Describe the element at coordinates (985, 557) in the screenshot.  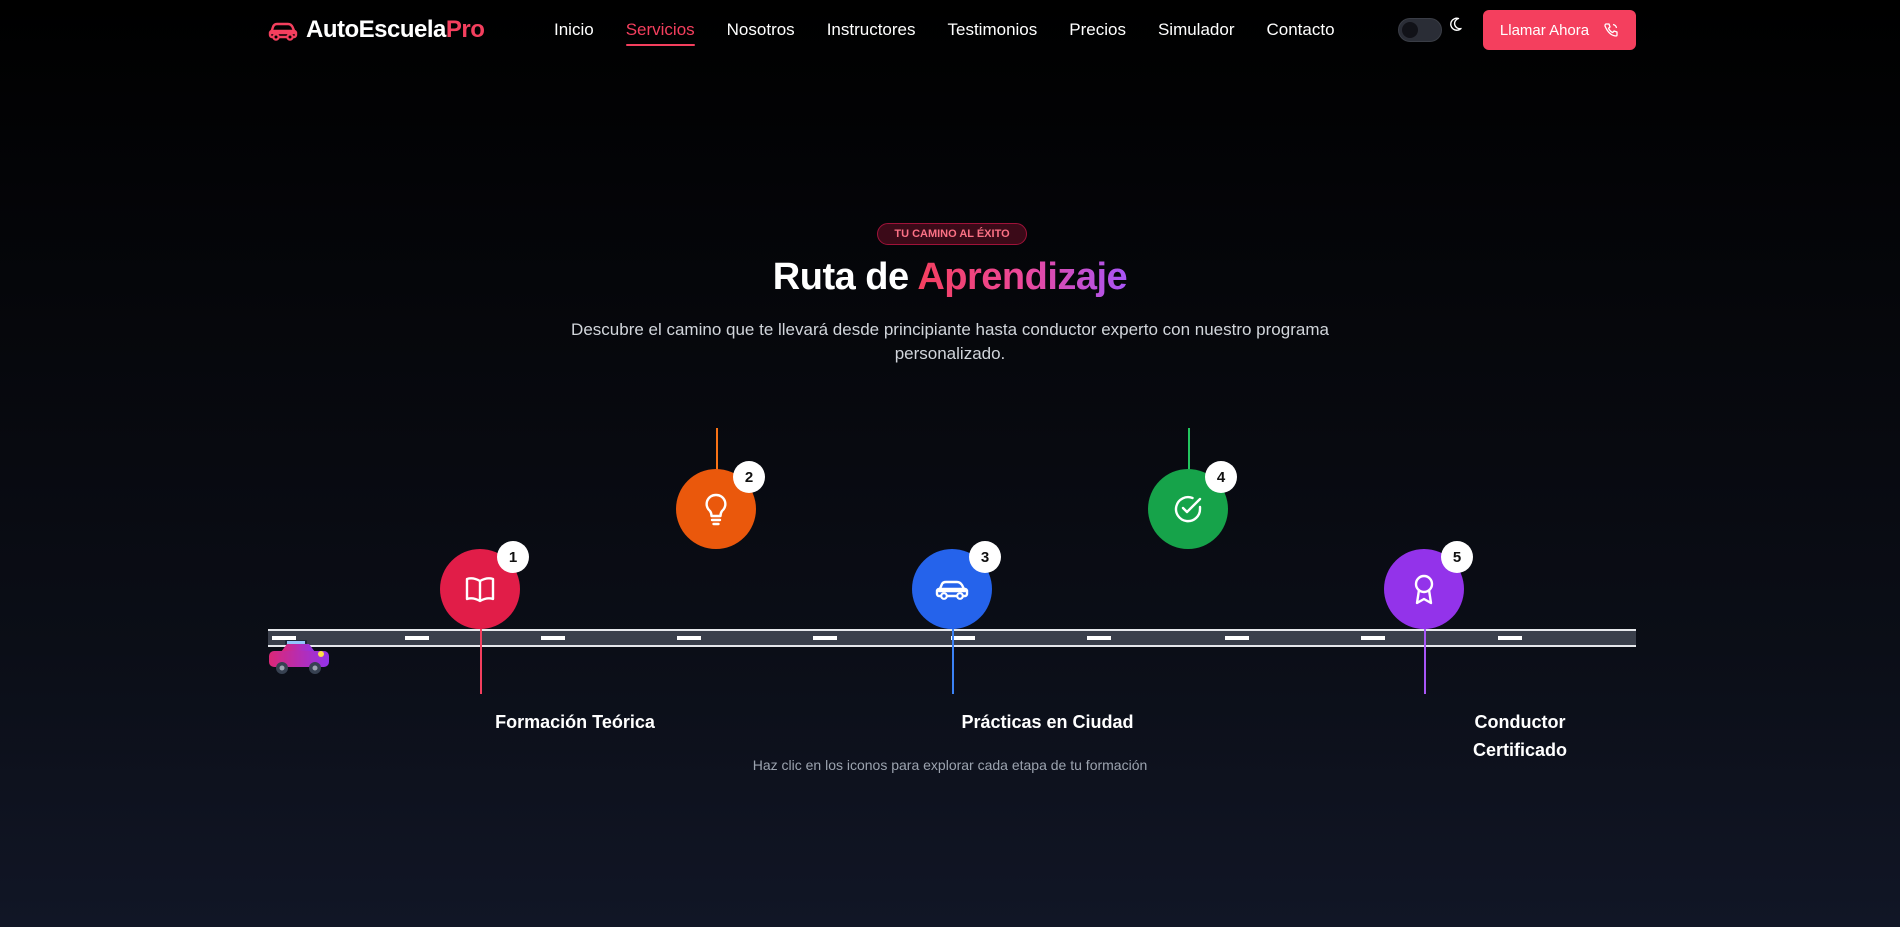
I see `step-3-number: 3` at that location.